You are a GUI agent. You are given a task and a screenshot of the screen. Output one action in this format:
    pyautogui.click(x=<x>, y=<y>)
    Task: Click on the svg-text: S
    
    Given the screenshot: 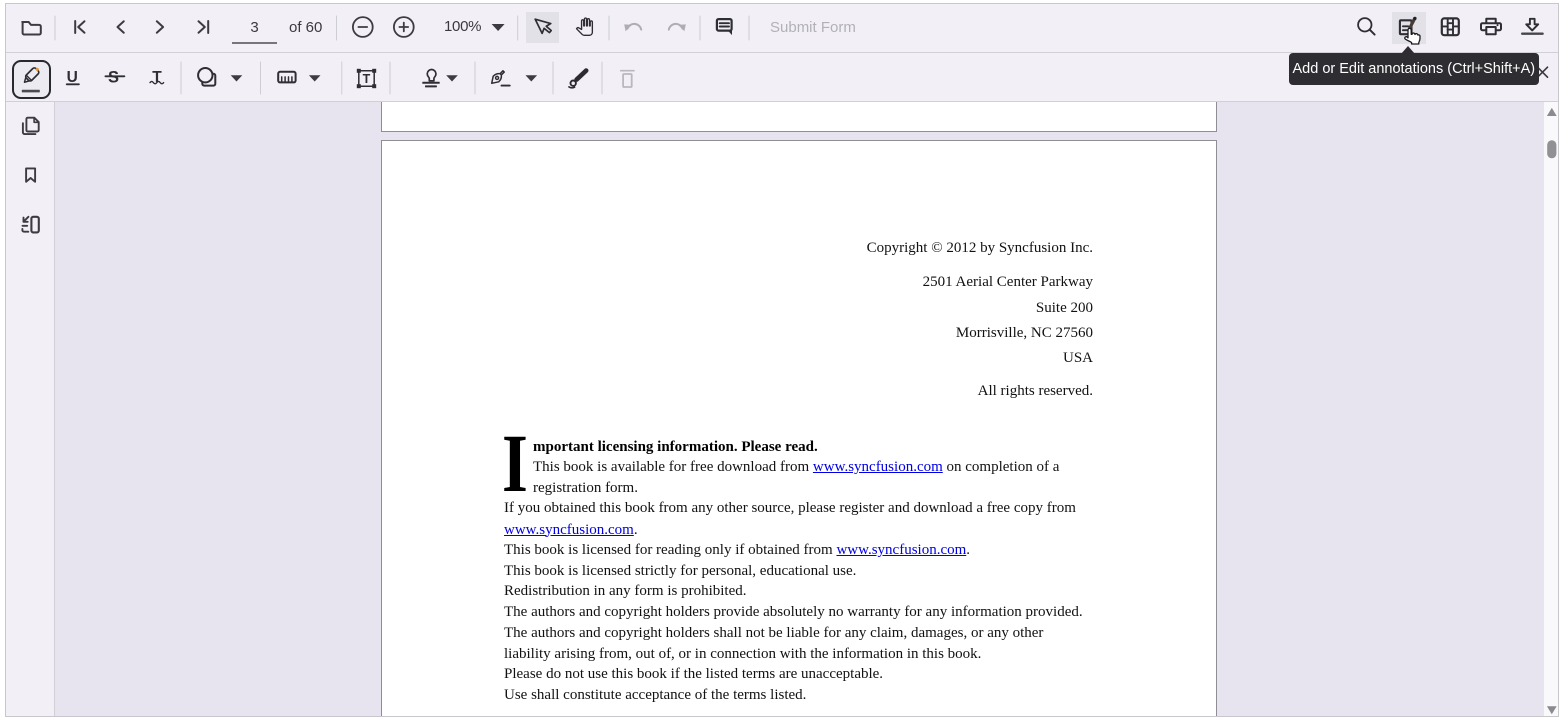 What is the action you would take?
    pyautogui.click(x=113, y=77)
    